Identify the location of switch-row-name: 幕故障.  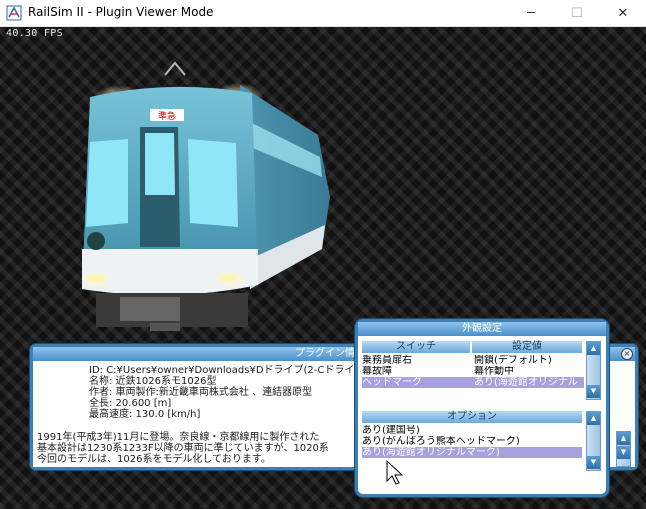
(417, 371).